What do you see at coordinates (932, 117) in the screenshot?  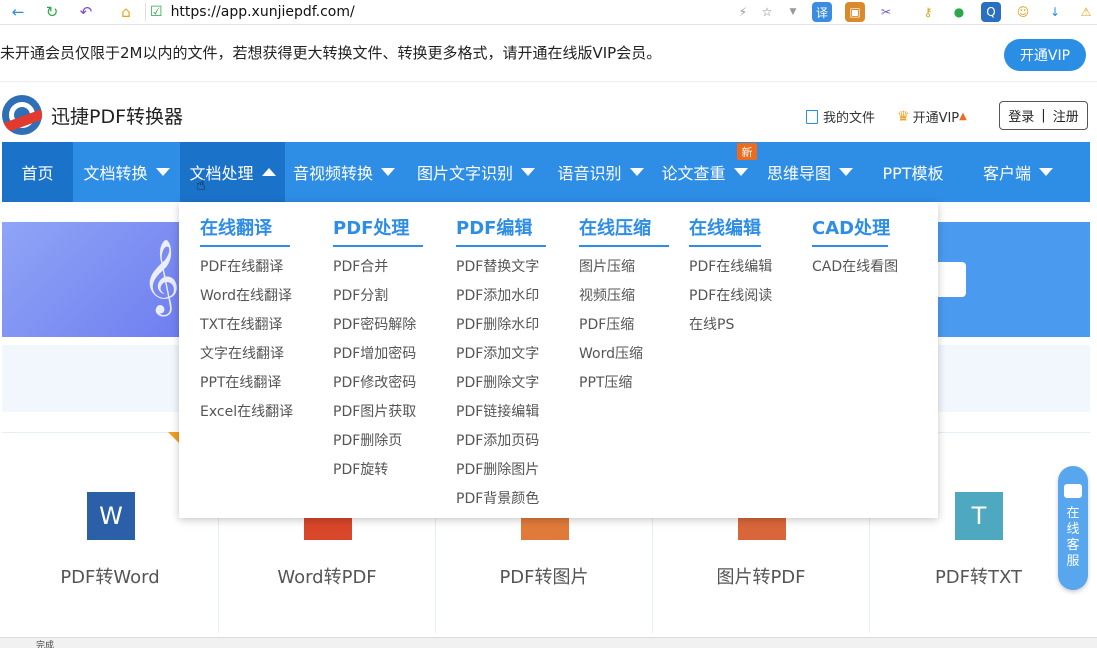 I see `vip-link: ♛ 开通VIP ▲` at bounding box center [932, 117].